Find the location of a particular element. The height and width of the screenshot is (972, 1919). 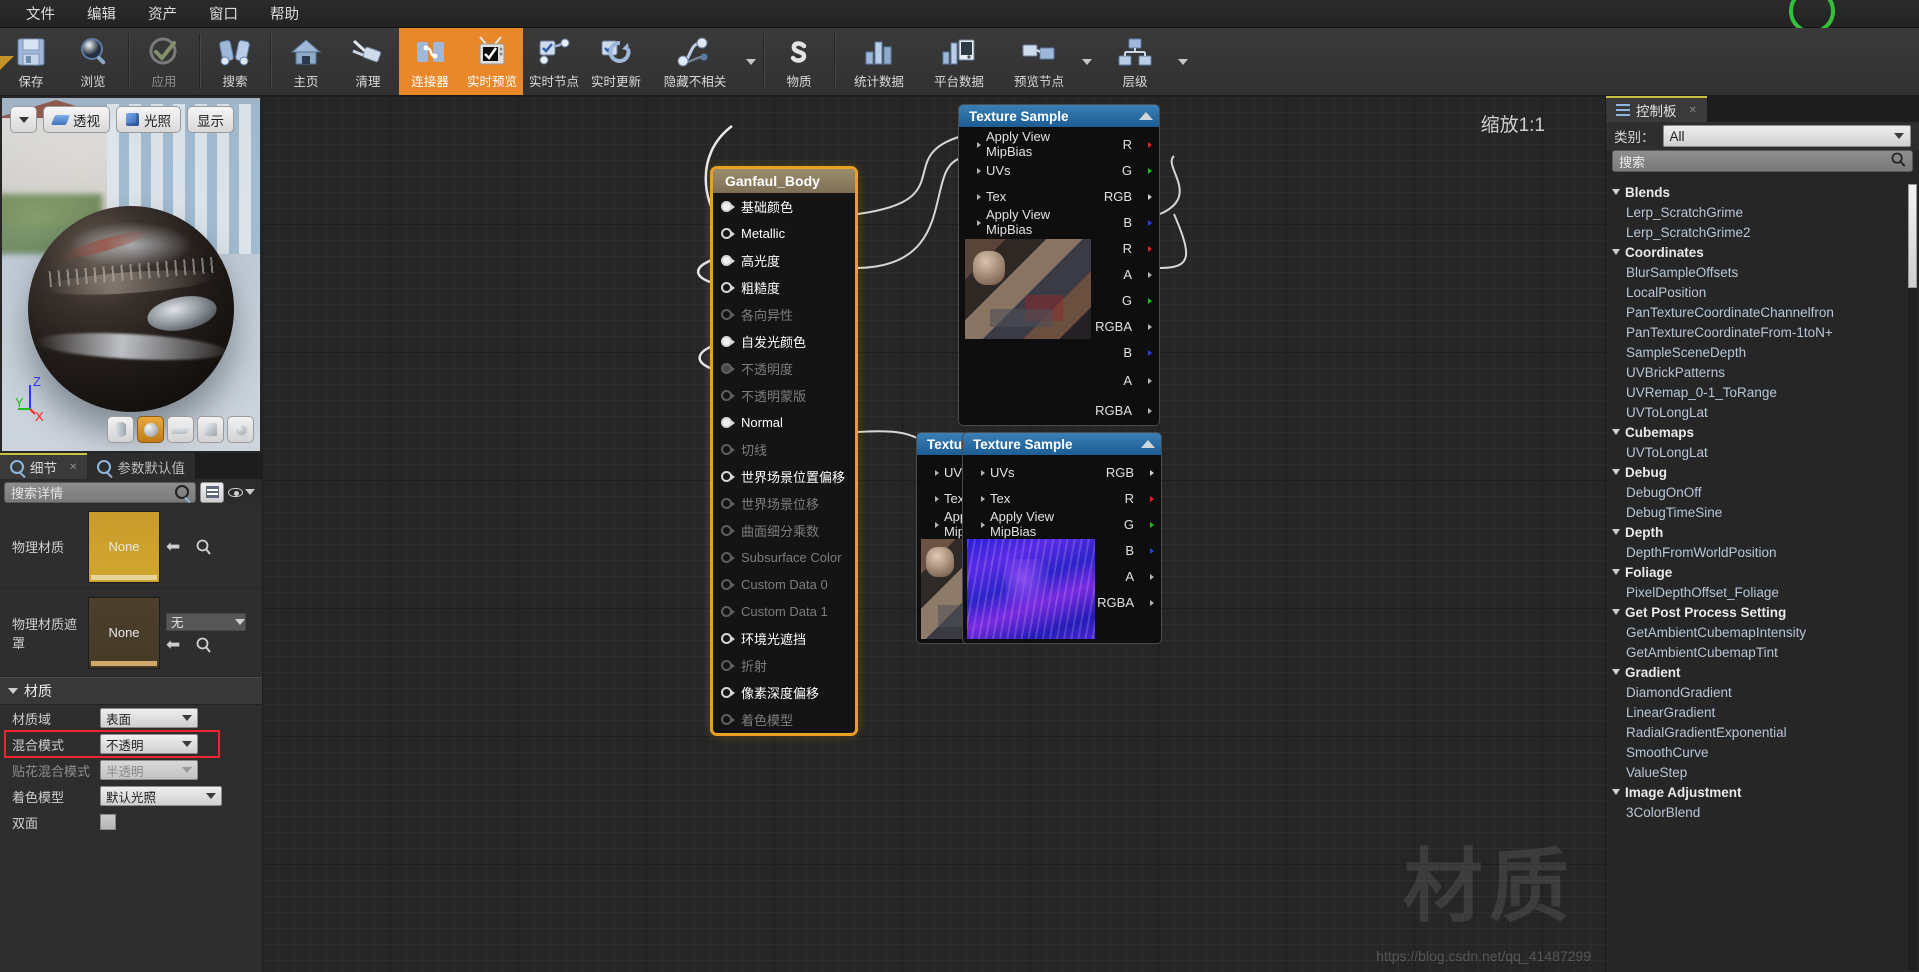

material-pin-opacity-mask: 不透明蒙版 is located at coordinates (784, 395).